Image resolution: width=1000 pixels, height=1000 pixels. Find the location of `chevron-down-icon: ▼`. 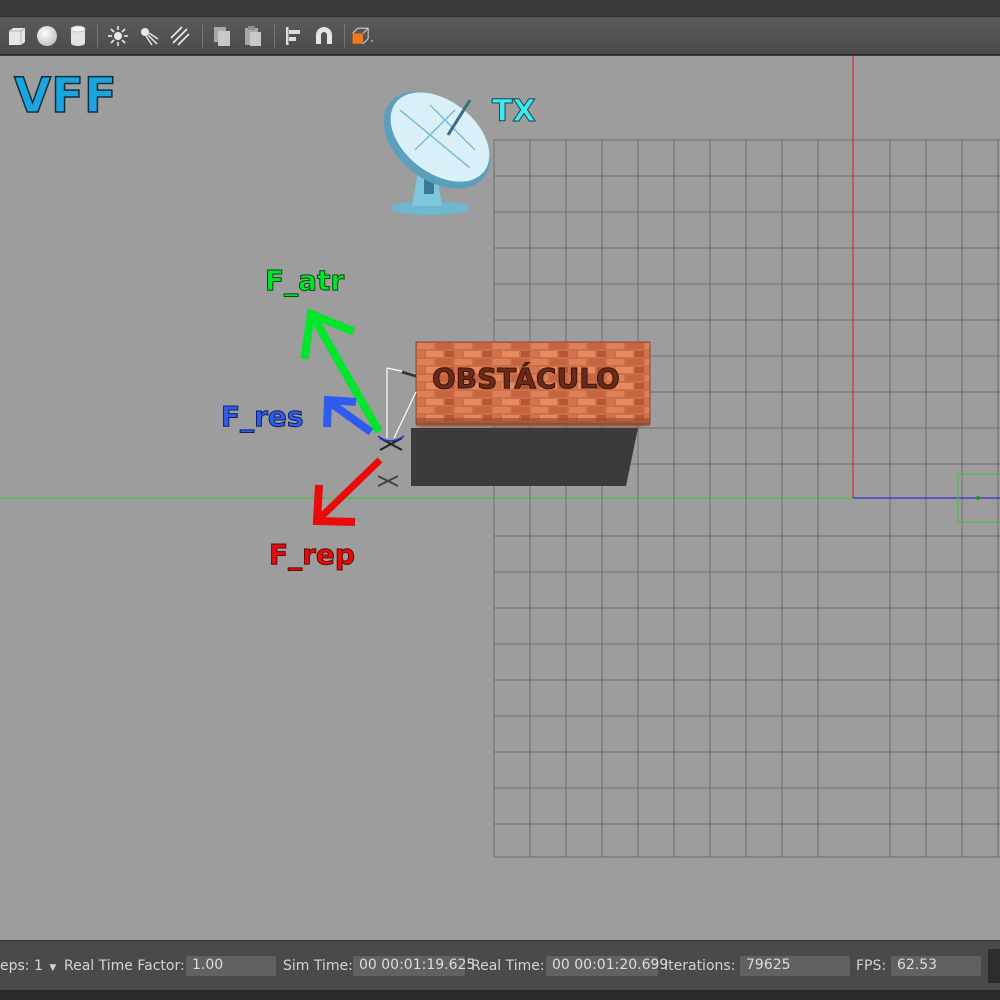

chevron-down-icon: ▼ is located at coordinates (52, 968).